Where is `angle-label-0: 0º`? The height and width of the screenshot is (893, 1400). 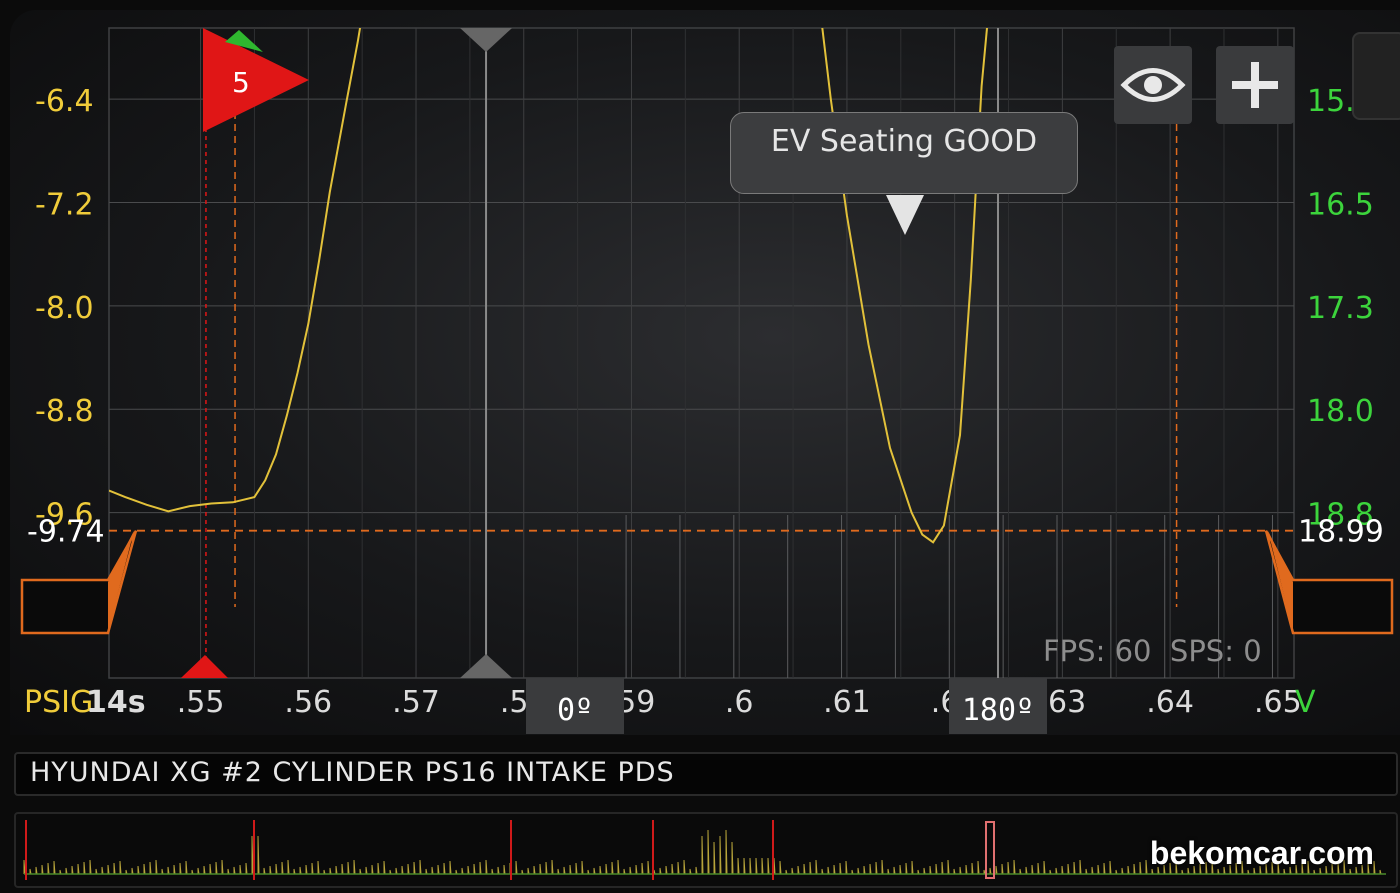 angle-label-0: 0º is located at coordinates (575, 710).